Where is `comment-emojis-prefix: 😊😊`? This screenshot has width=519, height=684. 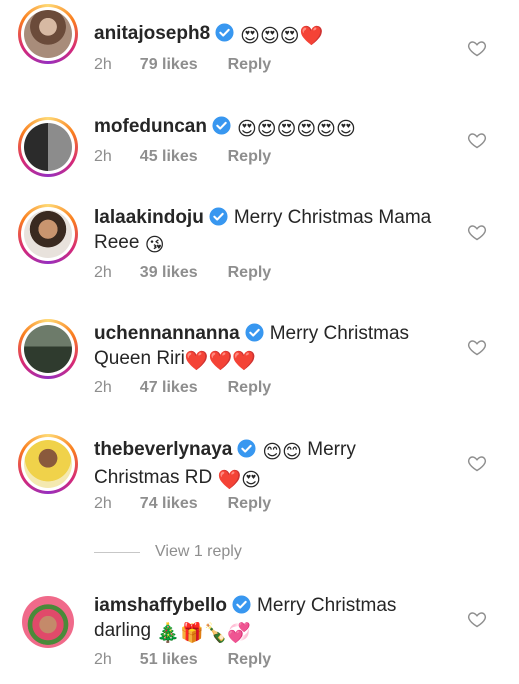
comment-emojis-prefix: 😊😊 is located at coordinates (282, 452).